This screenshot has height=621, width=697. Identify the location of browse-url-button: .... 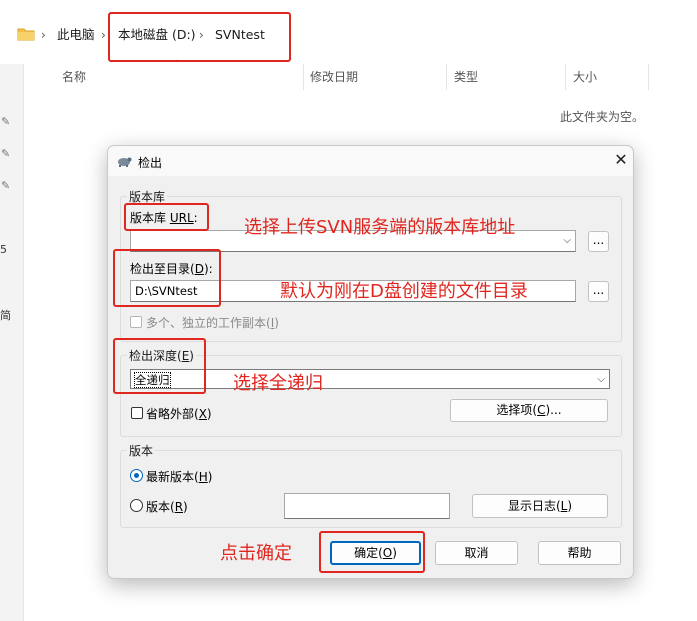
(598, 241).